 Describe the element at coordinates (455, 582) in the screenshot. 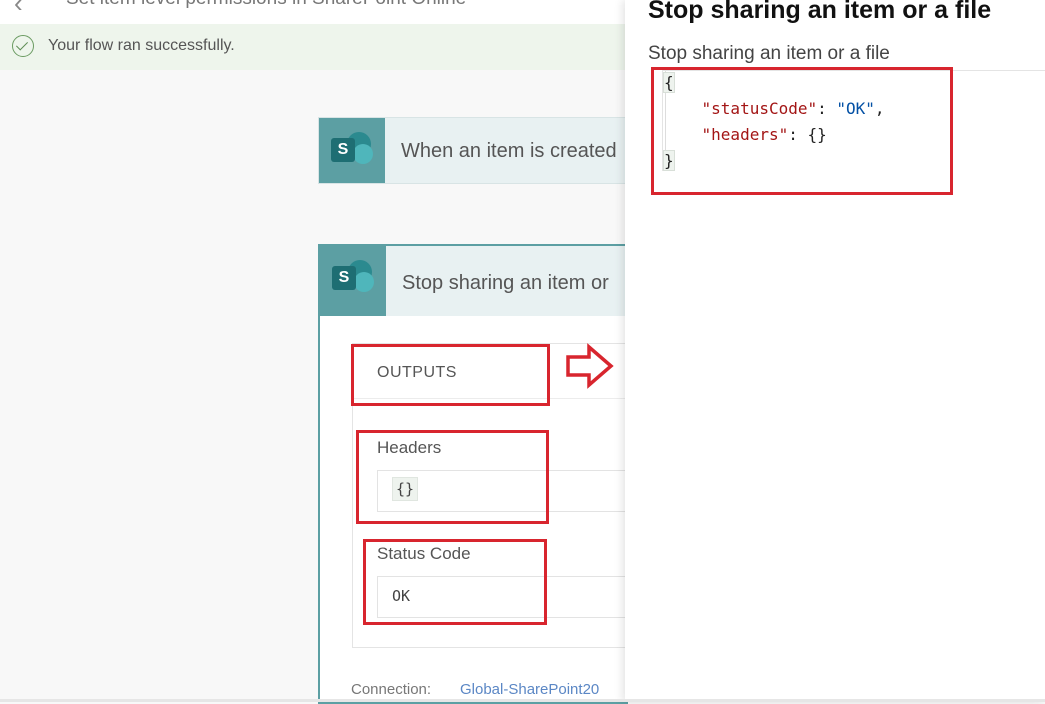

I see `annotation-box-status-code` at that location.